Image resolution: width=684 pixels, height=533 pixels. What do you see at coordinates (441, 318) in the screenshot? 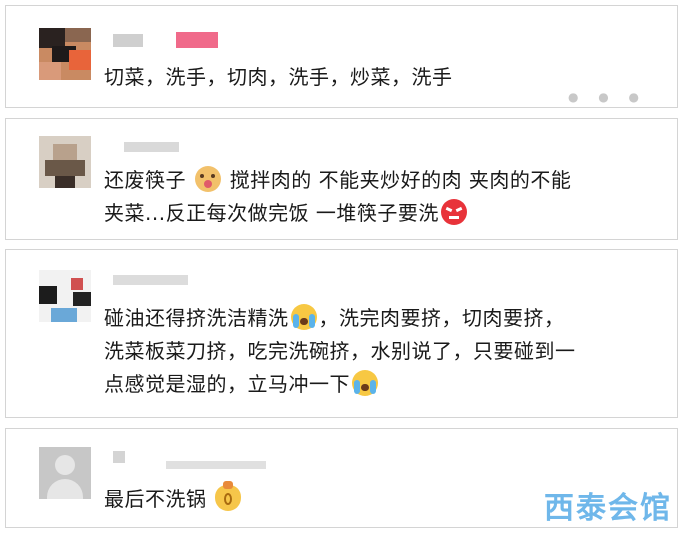
I see `comment-text-line: ，洗完肉要挤，切肉要挤，` at bounding box center [441, 318].